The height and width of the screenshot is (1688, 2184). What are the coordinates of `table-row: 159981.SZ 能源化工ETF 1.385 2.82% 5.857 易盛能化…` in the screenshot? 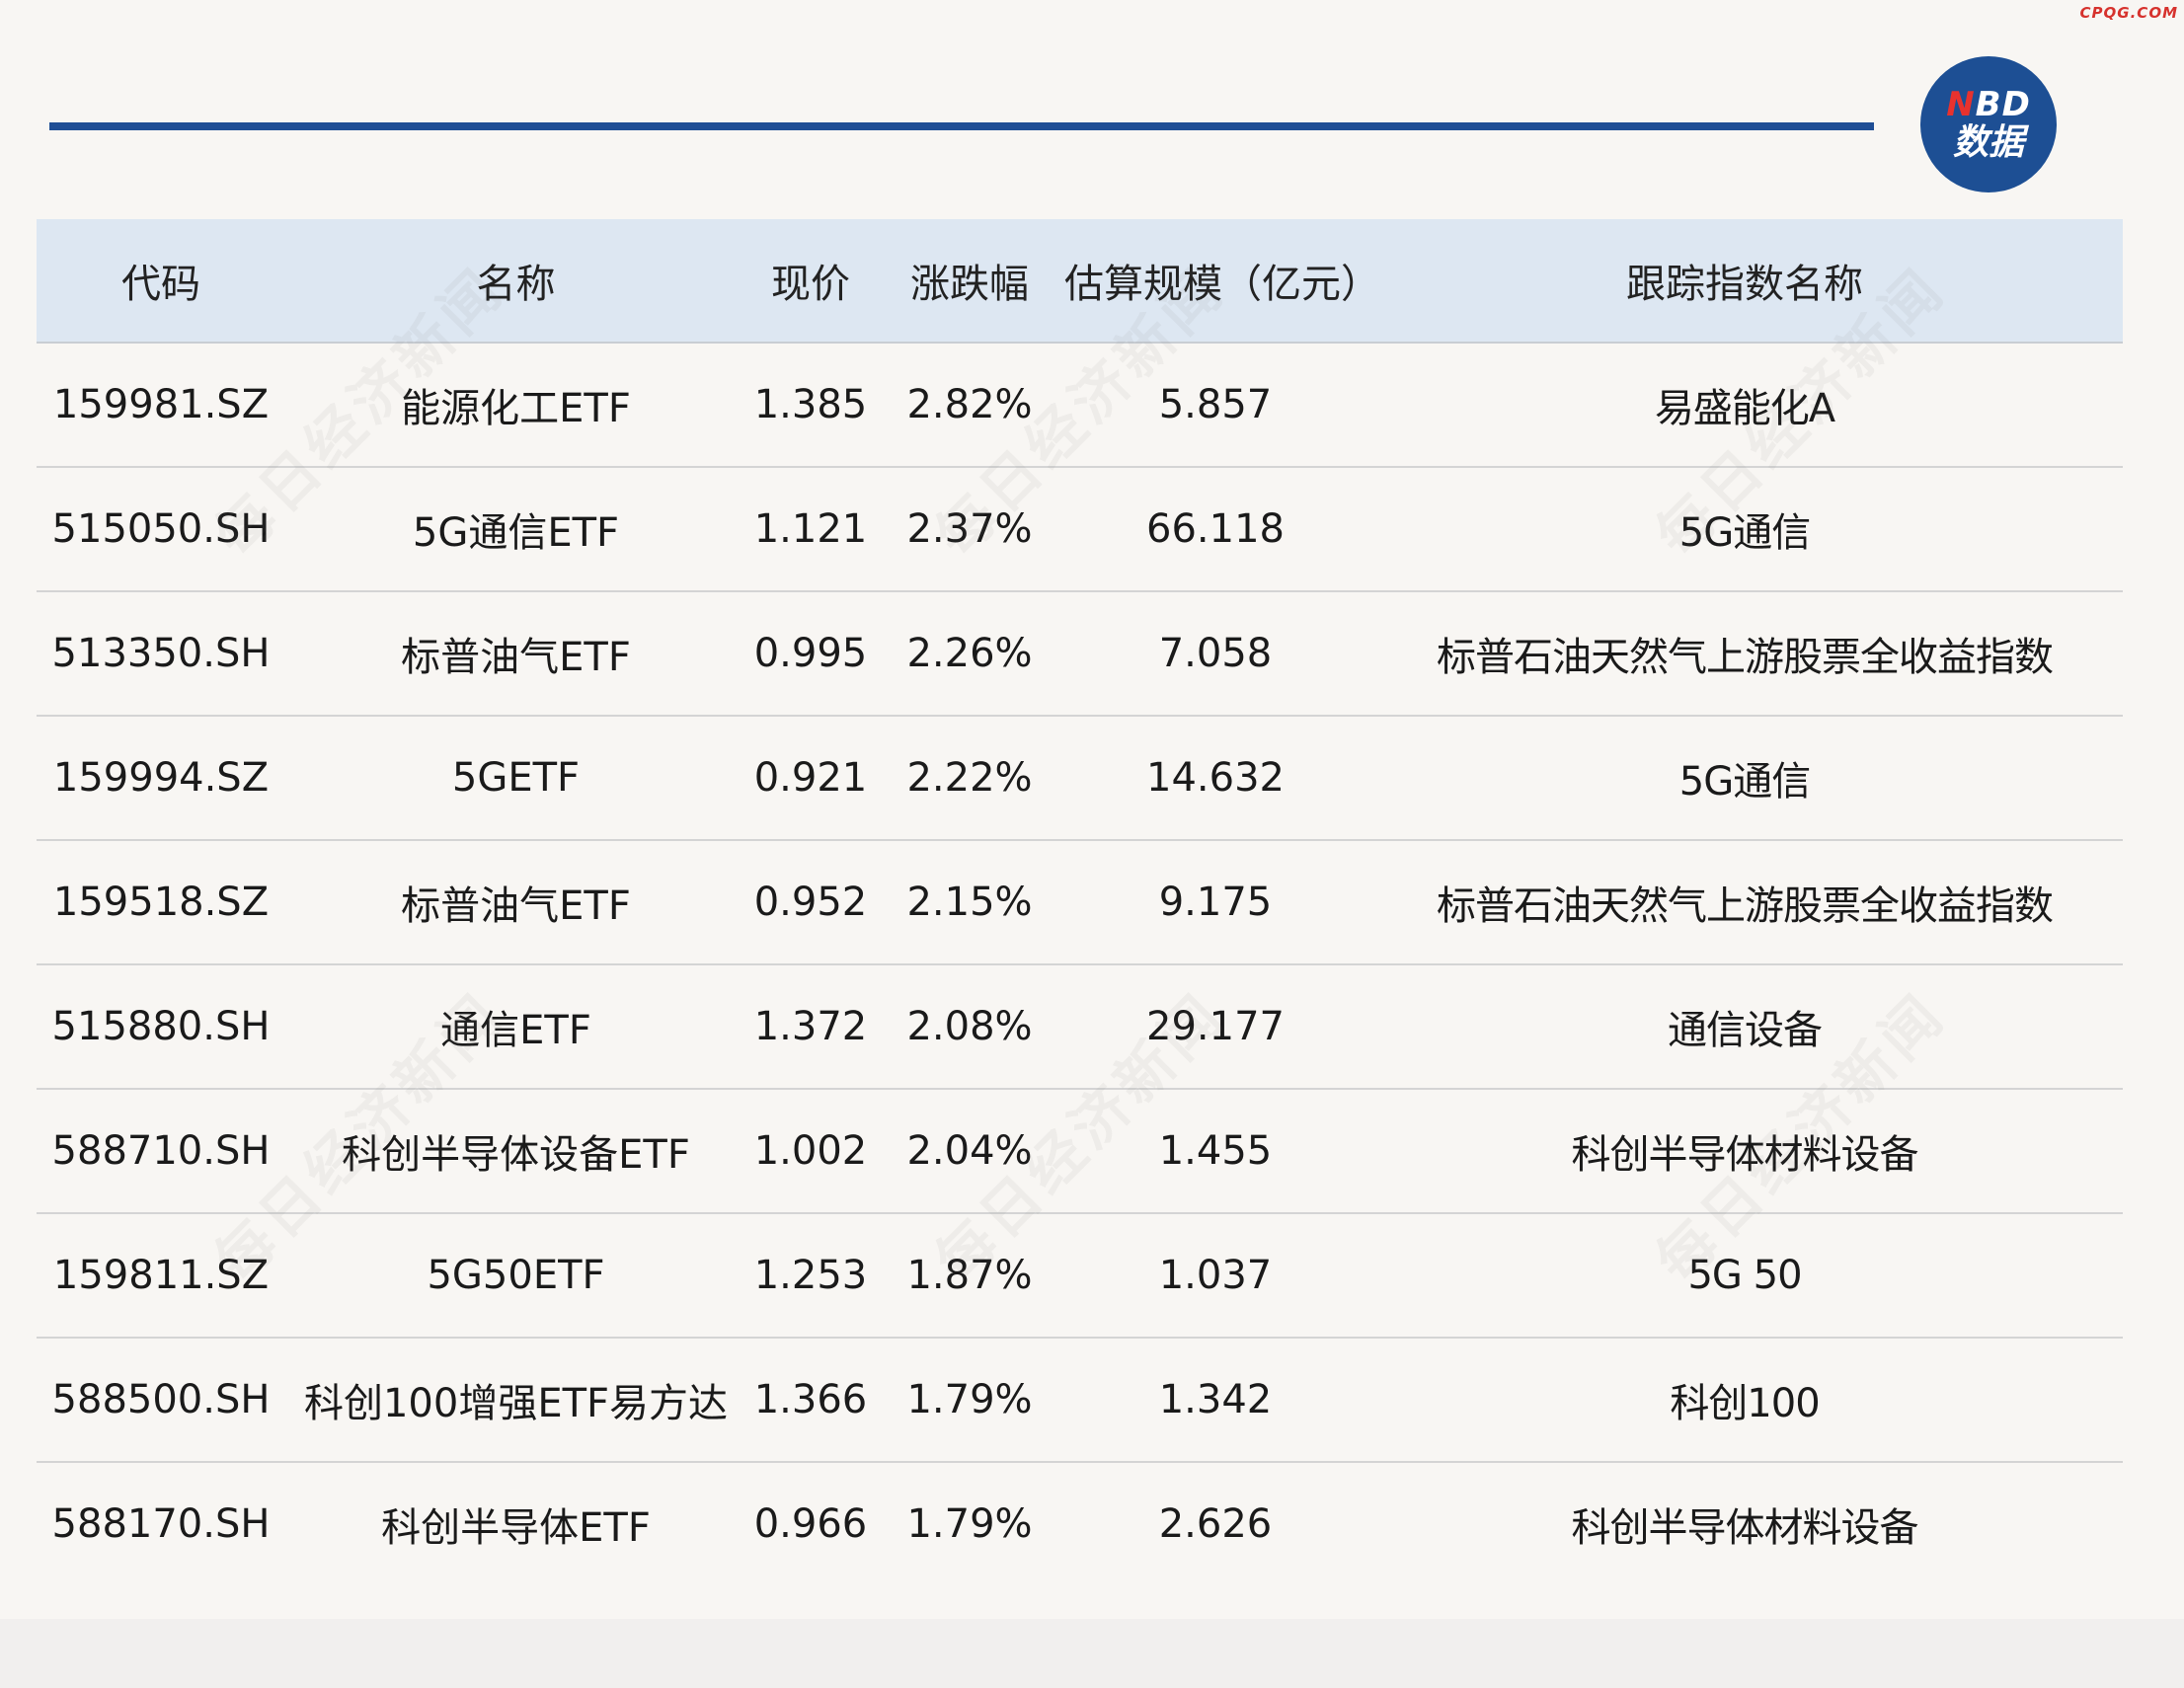 It's located at (1080, 405).